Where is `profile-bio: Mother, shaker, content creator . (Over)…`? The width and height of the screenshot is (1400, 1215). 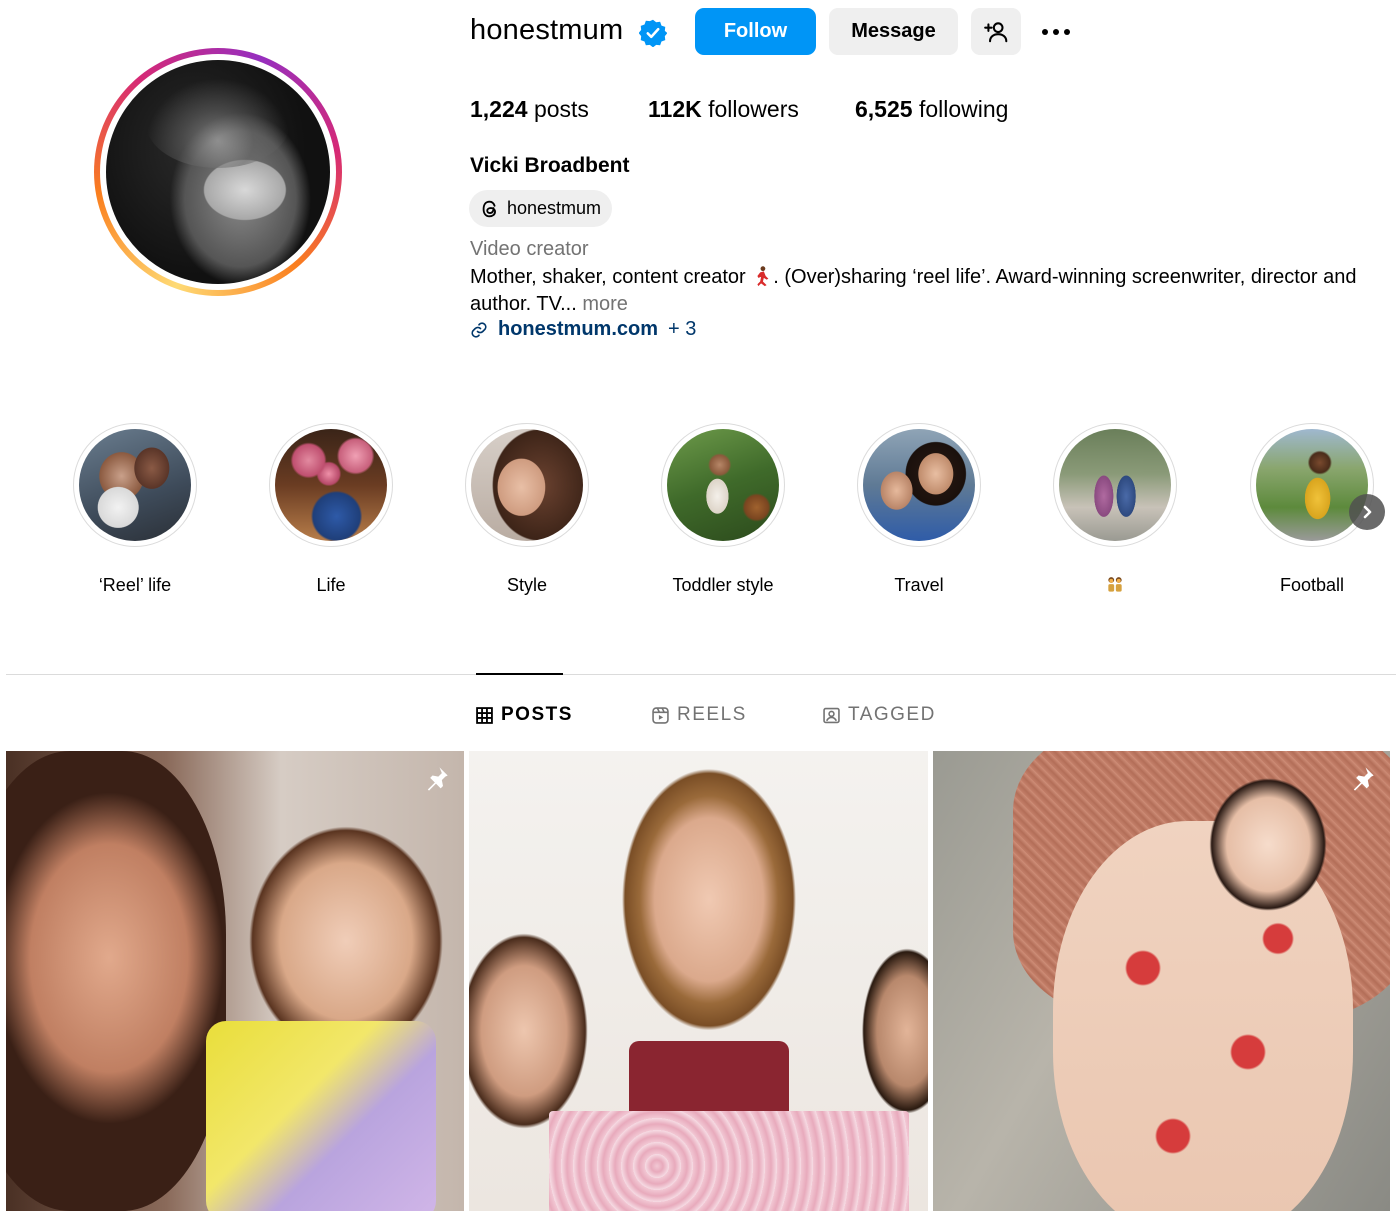
profile-bio: Mother, shaker, content creator . (Over)… is located at coordinates (935, 291).